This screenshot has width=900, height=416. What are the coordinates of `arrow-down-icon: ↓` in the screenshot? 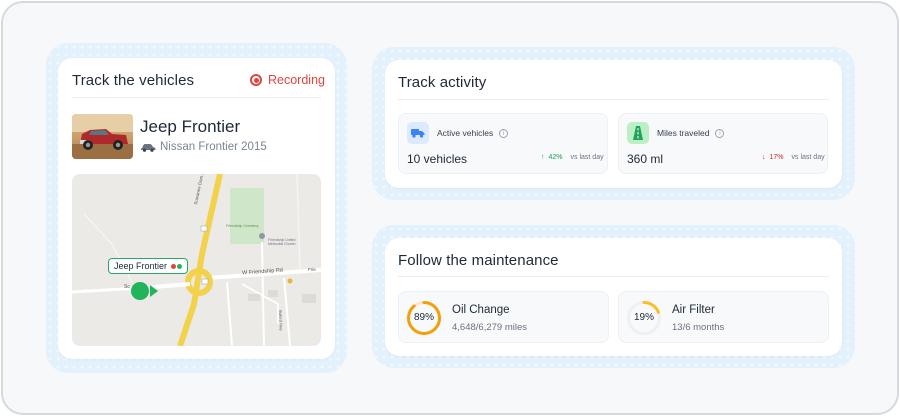 It's located at (764, 157).